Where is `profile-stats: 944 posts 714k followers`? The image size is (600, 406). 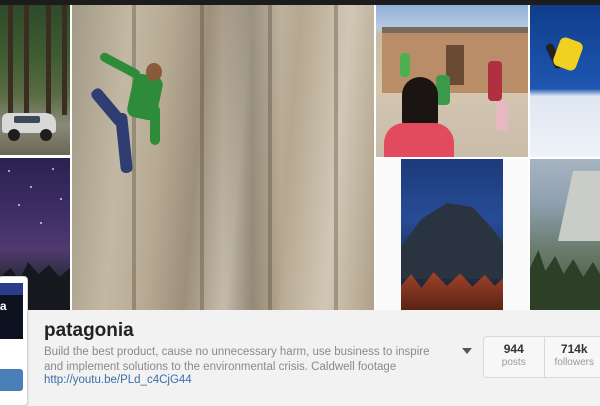
profile-stats: 944 posts 714k followers is located at coordinates (541, 357).